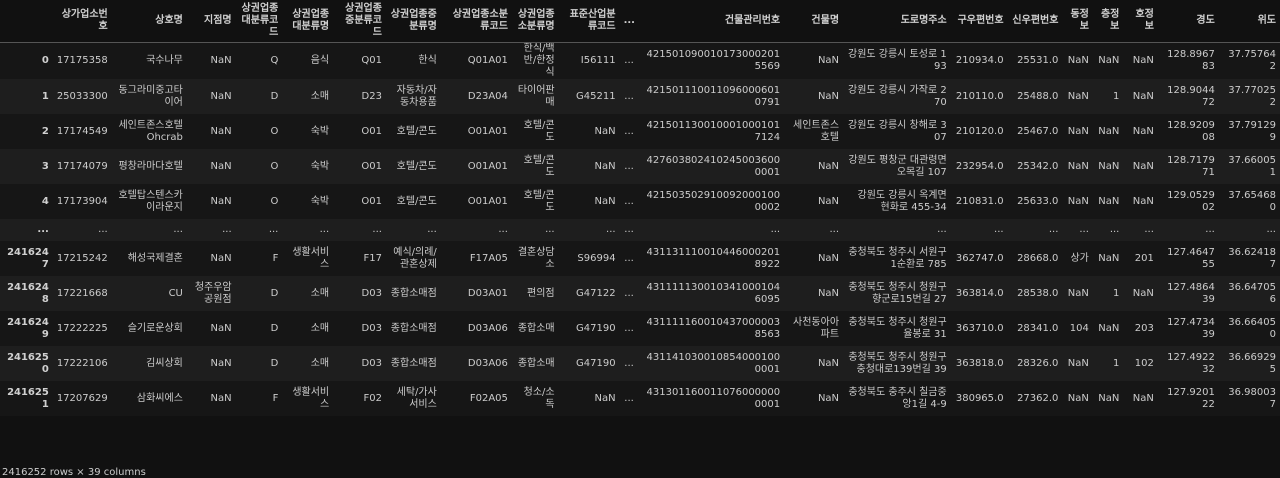 The image size is (1280, 478). What do you see at coordinates (487, 131) in the screenshot?
I see `table-cell: O01A01` at bounding box center [487, 131].